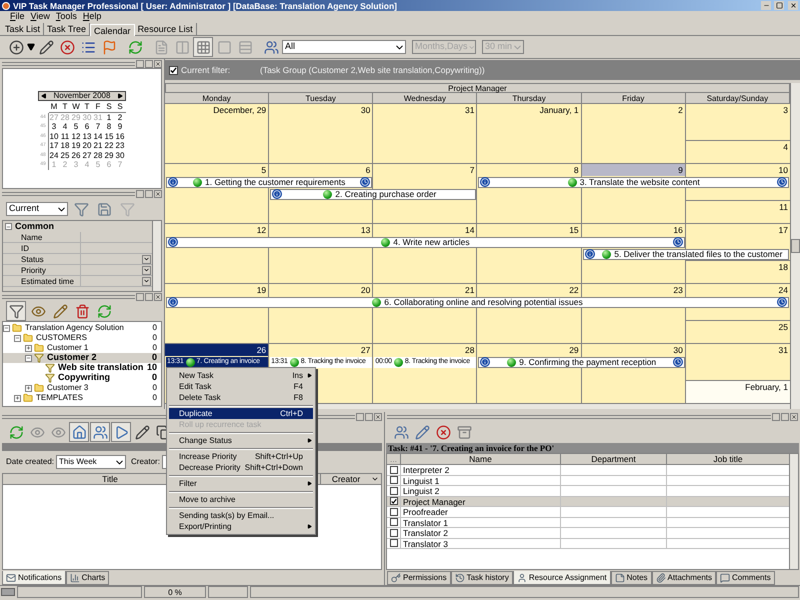 This screenshot has width=800, height=600. What do you see at coordinates (87, 145) in the screenshot?
I see `calendar-day: 20` at bounding box center [87, 145].